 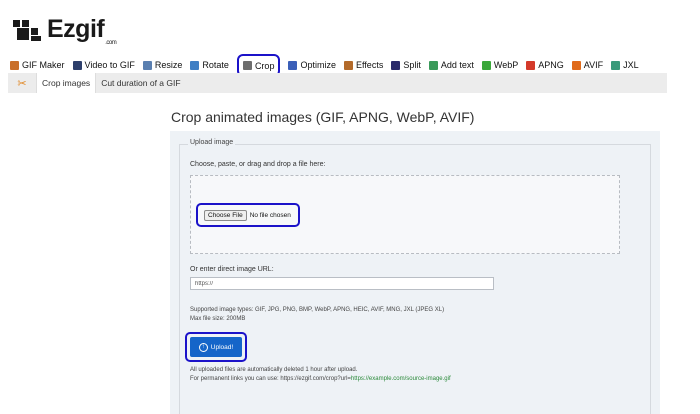 What do you see at coordinates (486, 65) in the screenshot?
I see `webp-icon` at bounding box center [486, 65].